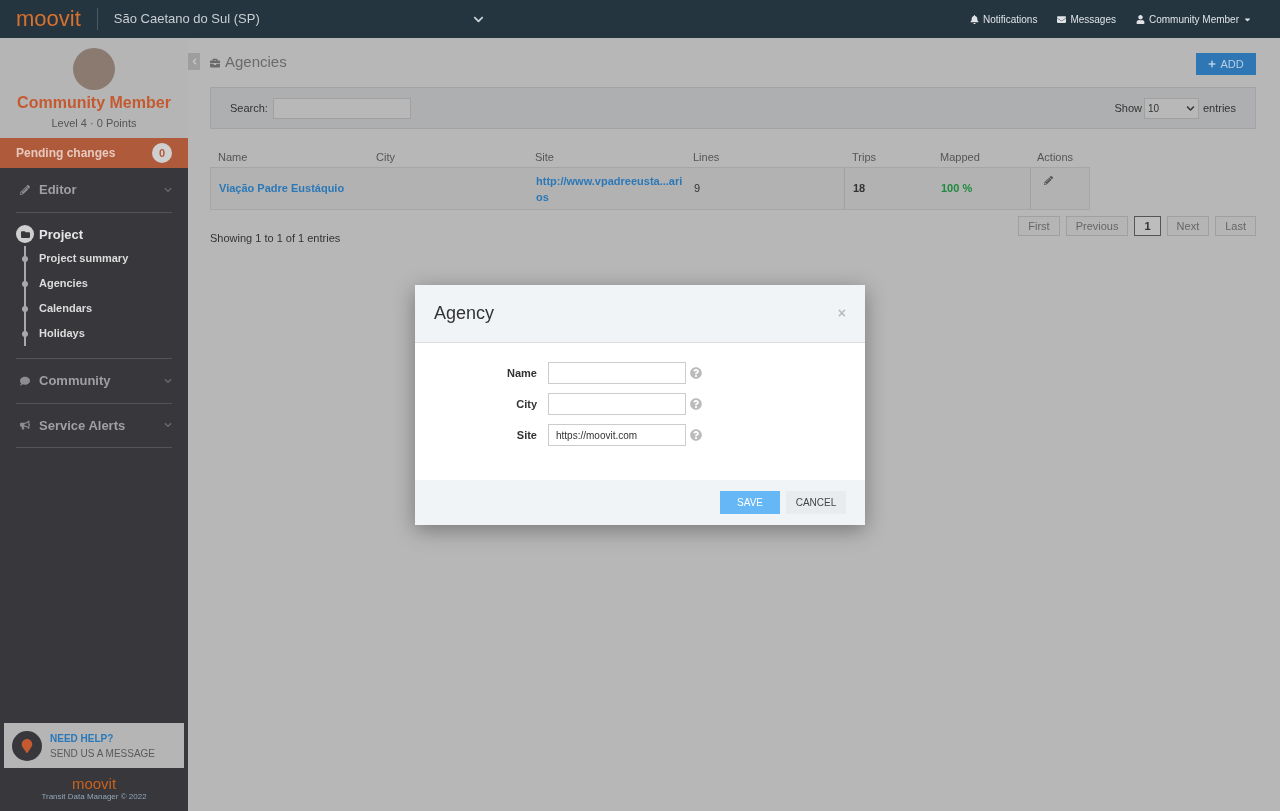 The height and width of the screenshot is (811, 1280). What do you see at coordinates (25, 234) in the screenshot?
I see `folder-icon` at bounding box center [25, 234].